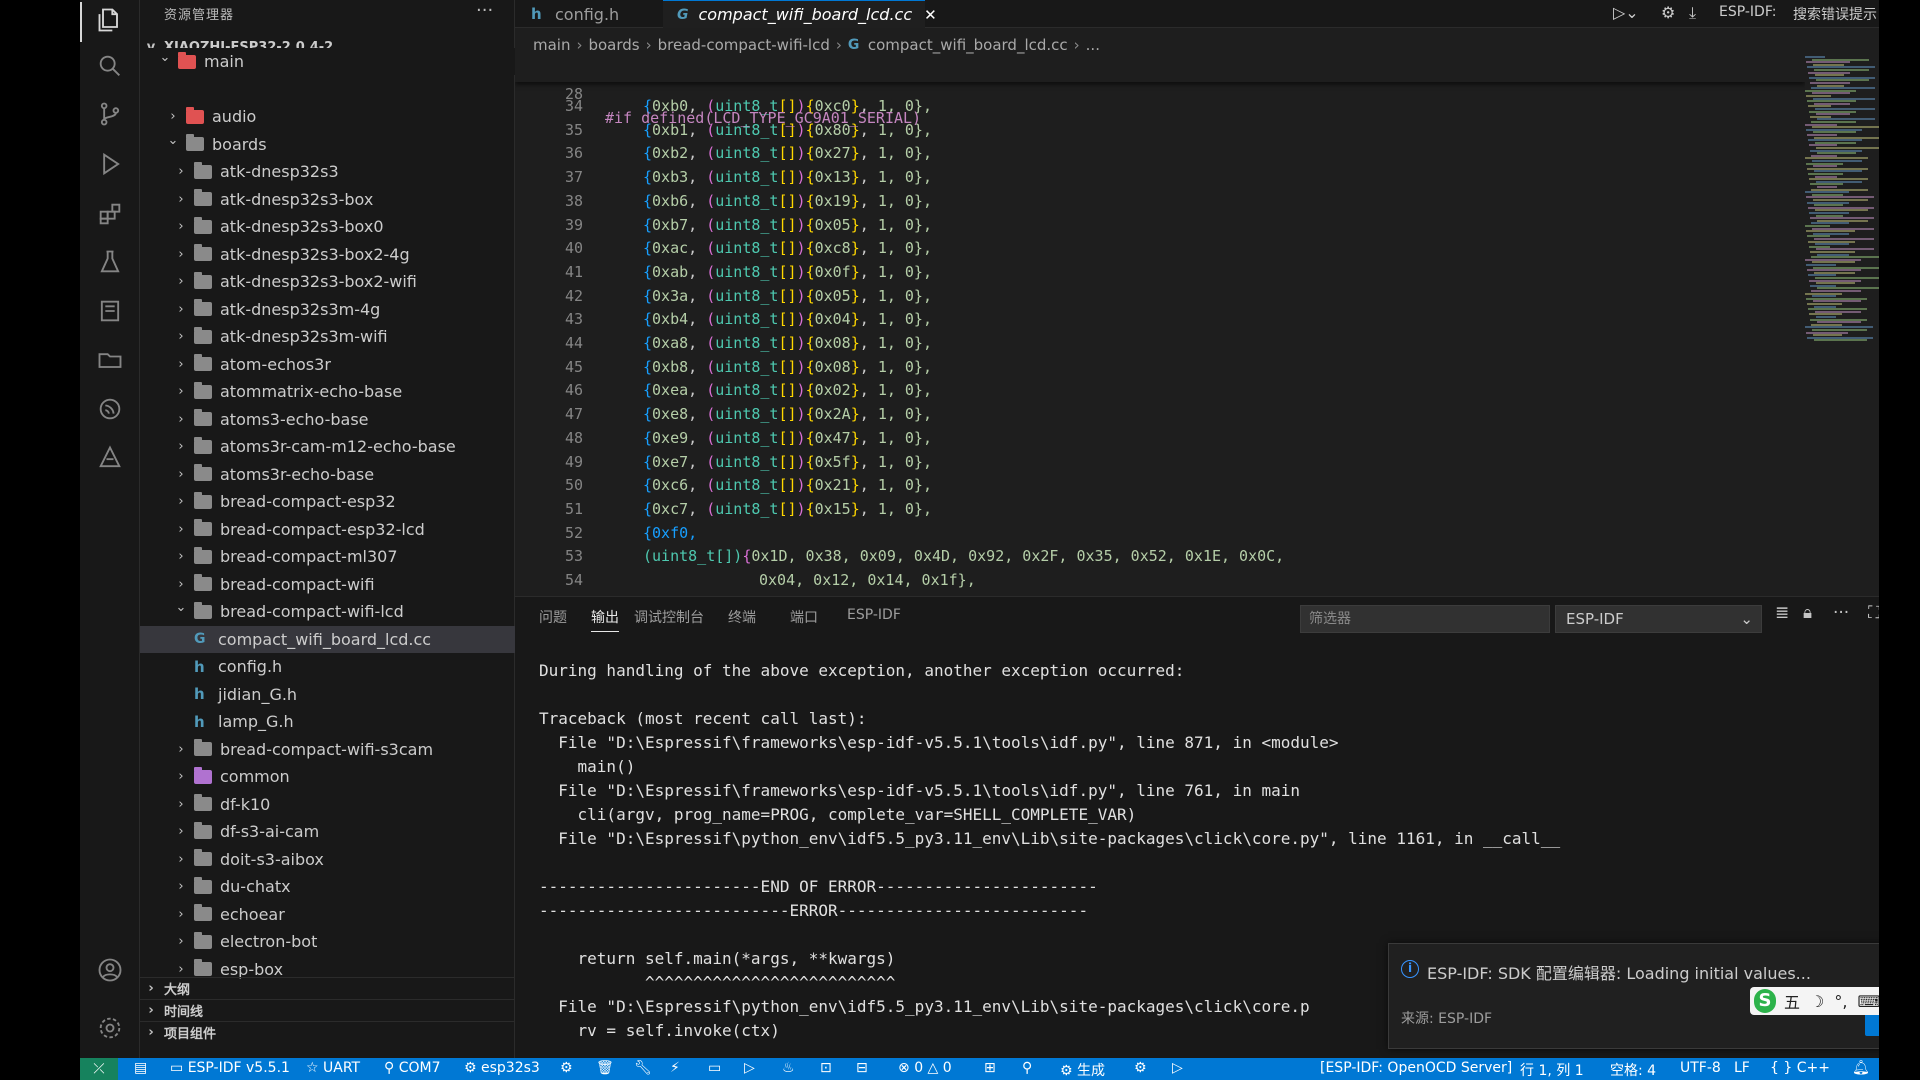 The image size is (1920, 1080). Describe the element at coordinates (1160, 414) in the screenshot. I see `code-line: 47 {0xe8, (uint8_t[]){0x2A}, 1, 0},` at that location.